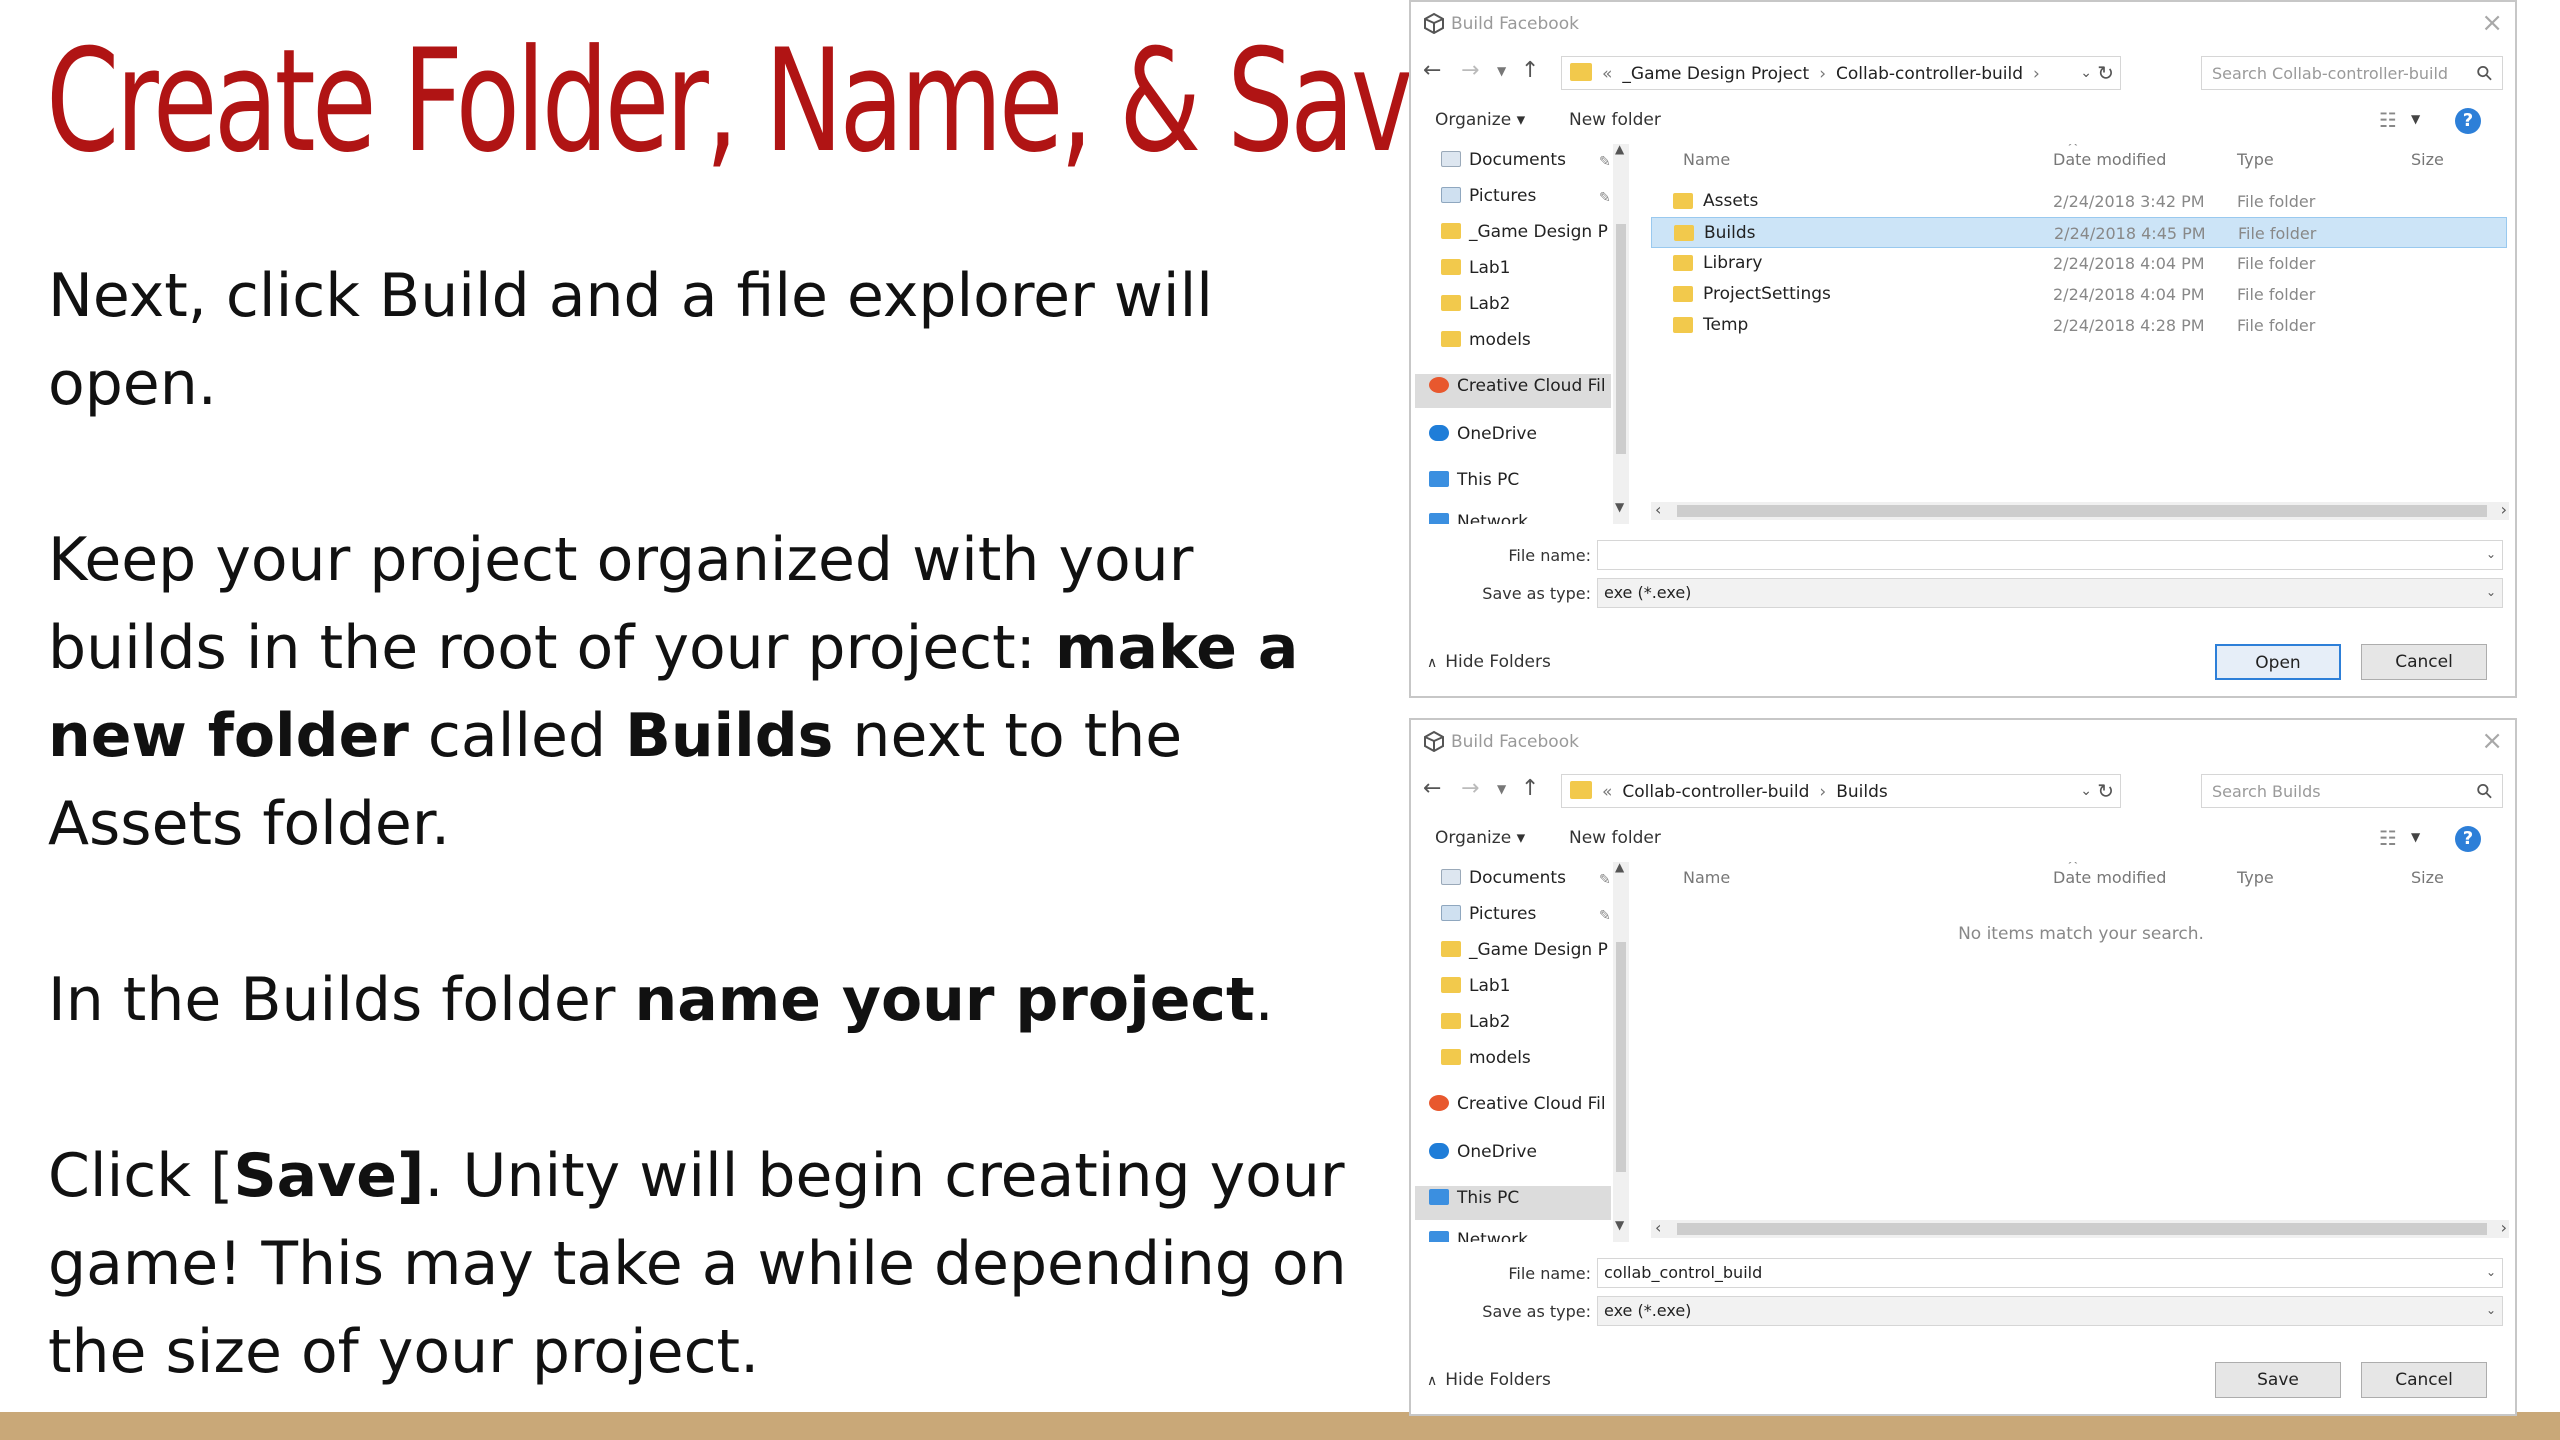  Describe the element at coordinates (2278, 1380) in the screenshot. I see `save-button: Save` at that location.